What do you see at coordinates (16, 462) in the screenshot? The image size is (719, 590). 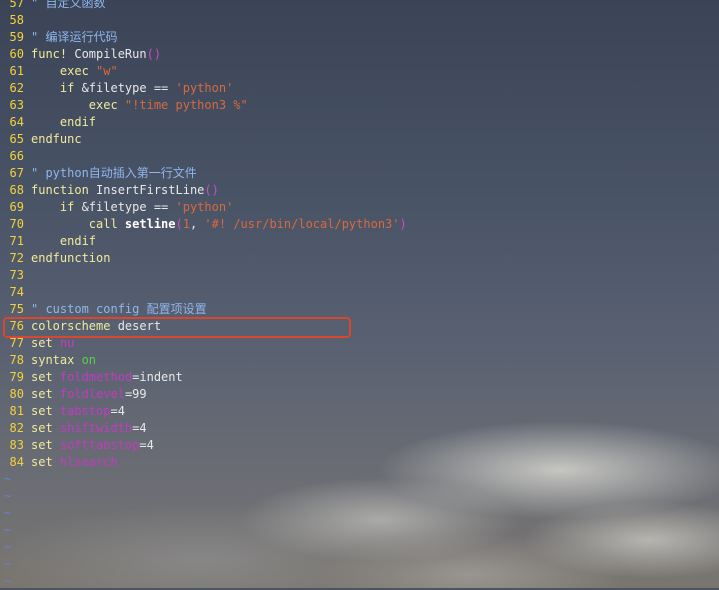 I see `line-number: 84` at bounding box center [16, 462].